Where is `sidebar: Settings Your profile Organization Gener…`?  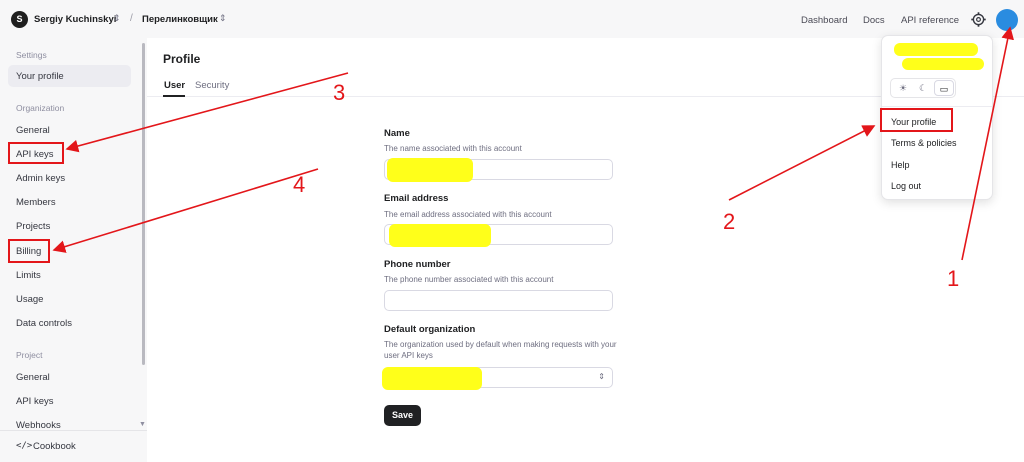
sidebar: Settings Your profile Organization Gener… is located at coordinates (73, 250).